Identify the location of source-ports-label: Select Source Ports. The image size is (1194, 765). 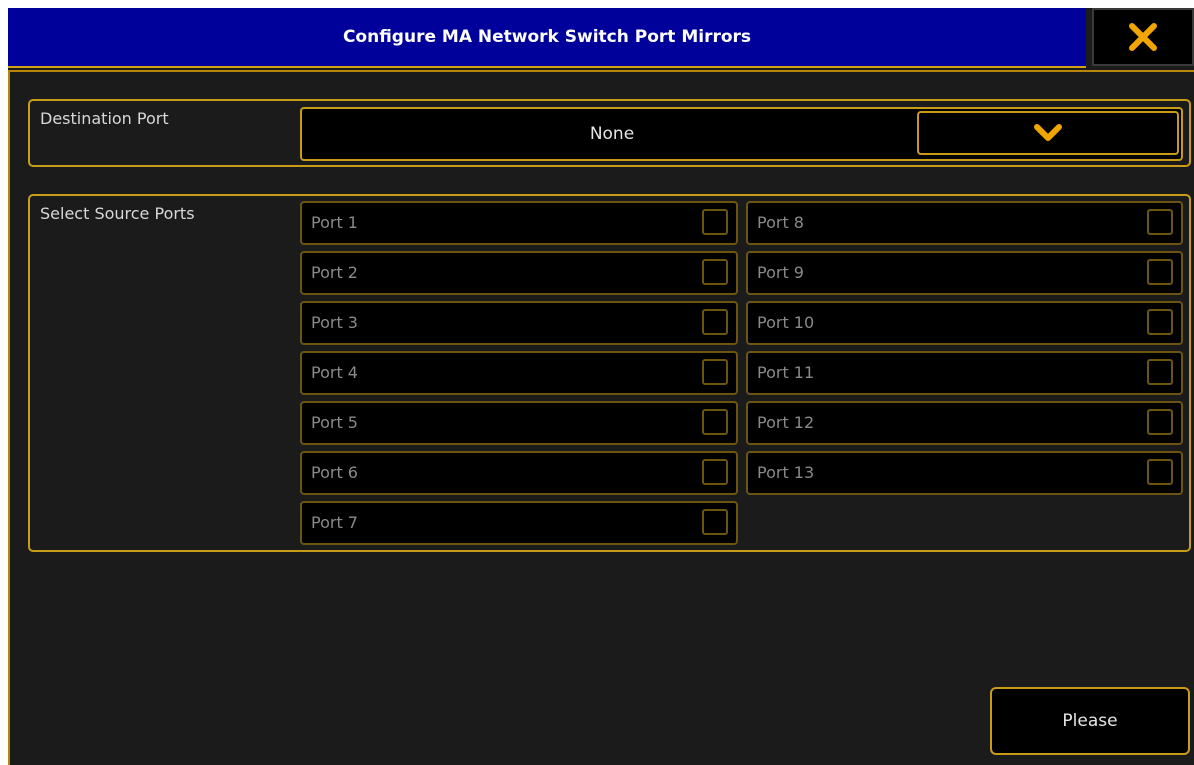
(117, 213).